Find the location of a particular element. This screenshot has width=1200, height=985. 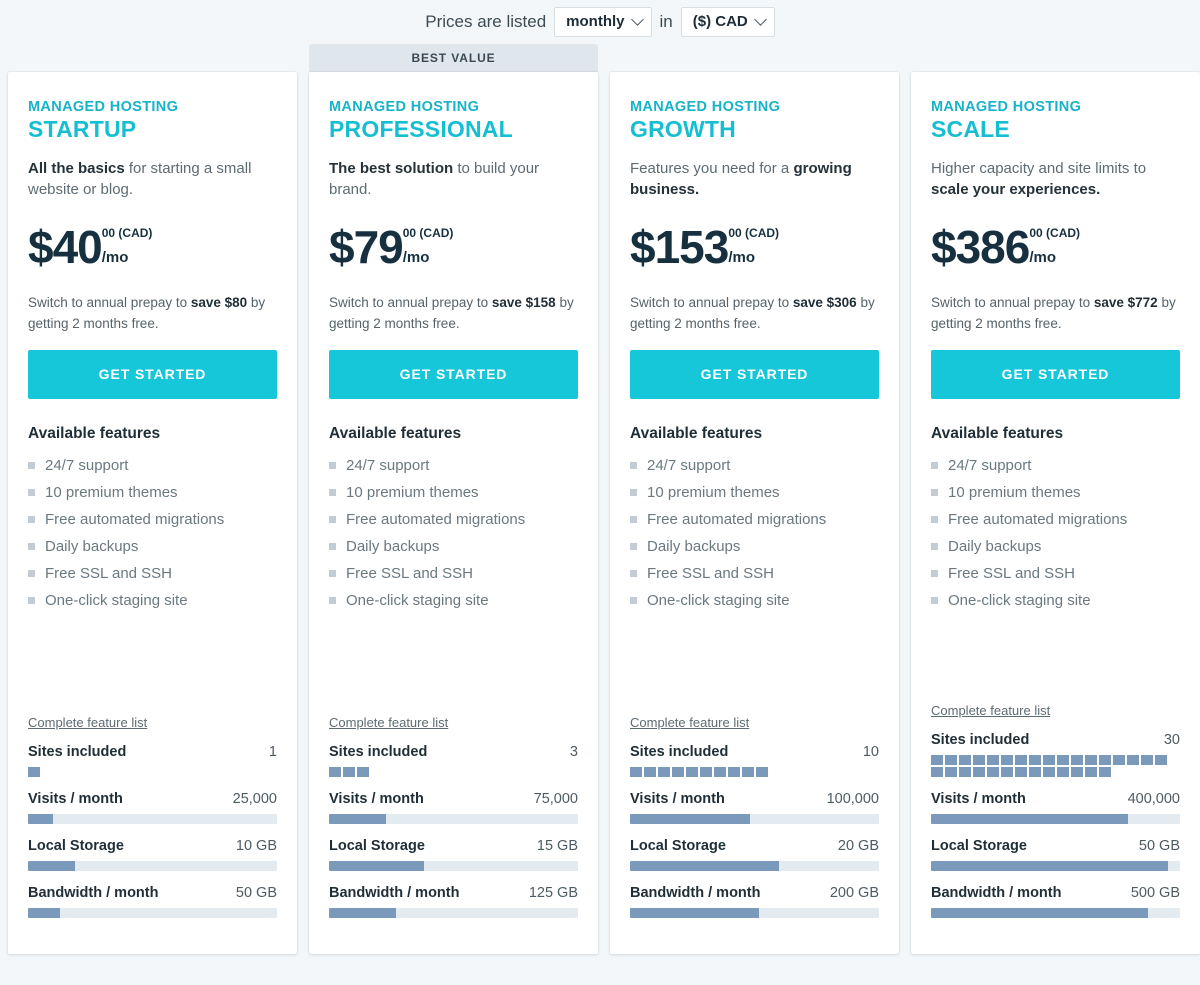

metric-row: Bandwidth / month 50 GB is located at coordinates (152, 901).